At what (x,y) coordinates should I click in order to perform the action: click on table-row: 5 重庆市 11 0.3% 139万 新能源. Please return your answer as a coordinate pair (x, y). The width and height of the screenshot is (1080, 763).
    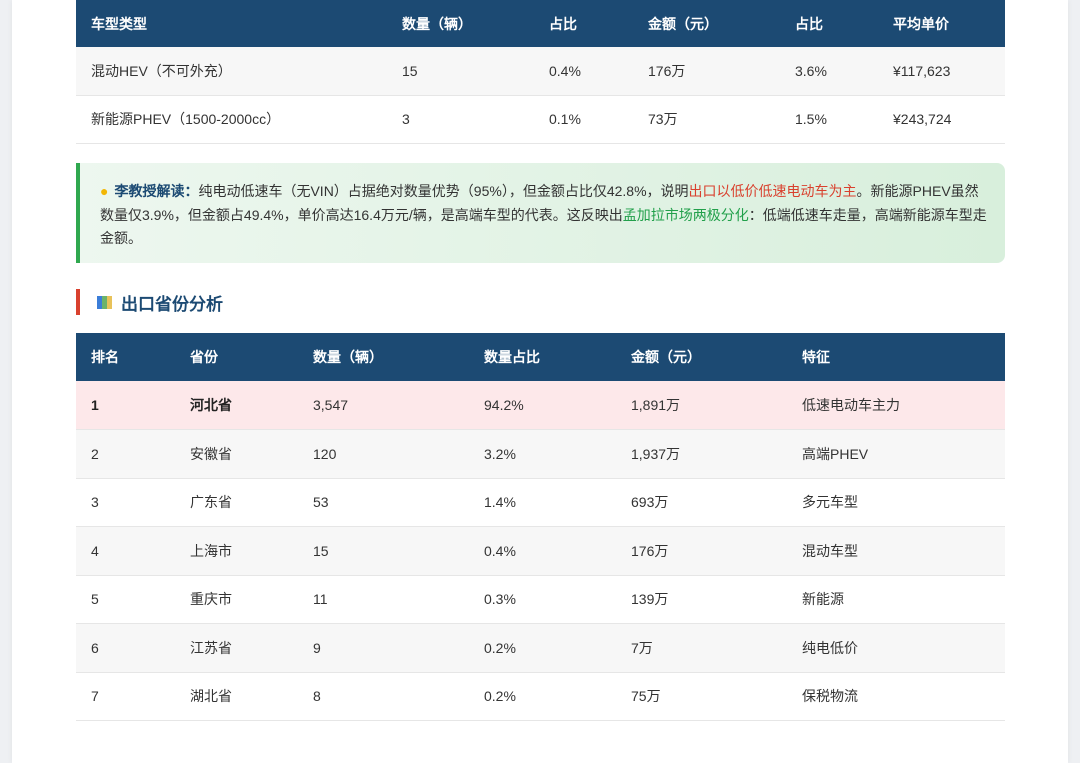
    Looking at the image, I should click on (540, 599).